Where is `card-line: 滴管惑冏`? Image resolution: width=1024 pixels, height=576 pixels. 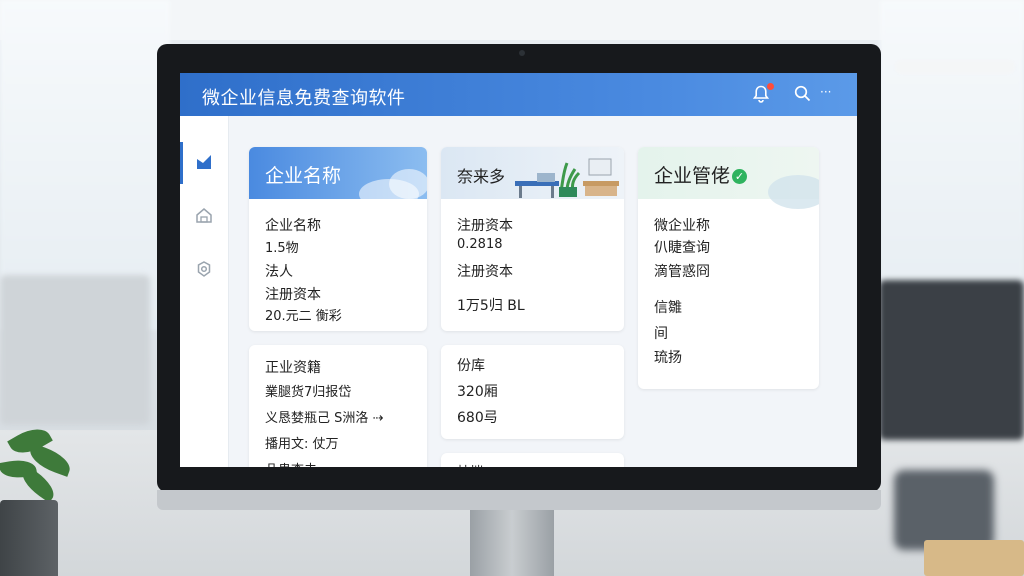
card-line: 滴管惑冏 is located at coordinates (682, 272).